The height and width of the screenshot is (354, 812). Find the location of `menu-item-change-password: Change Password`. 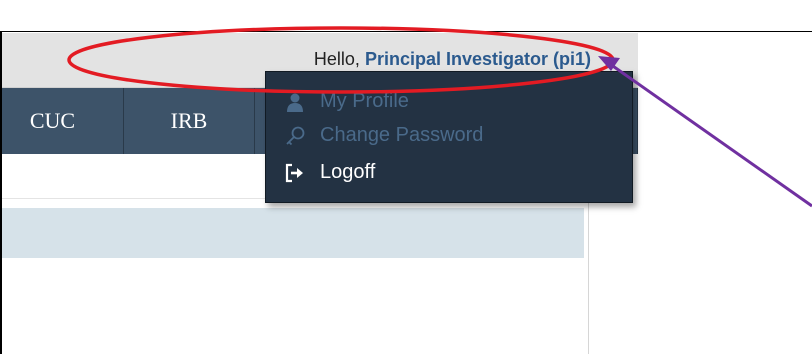

menu-item-change-password: Change Password is located at coordinates (383, 135).